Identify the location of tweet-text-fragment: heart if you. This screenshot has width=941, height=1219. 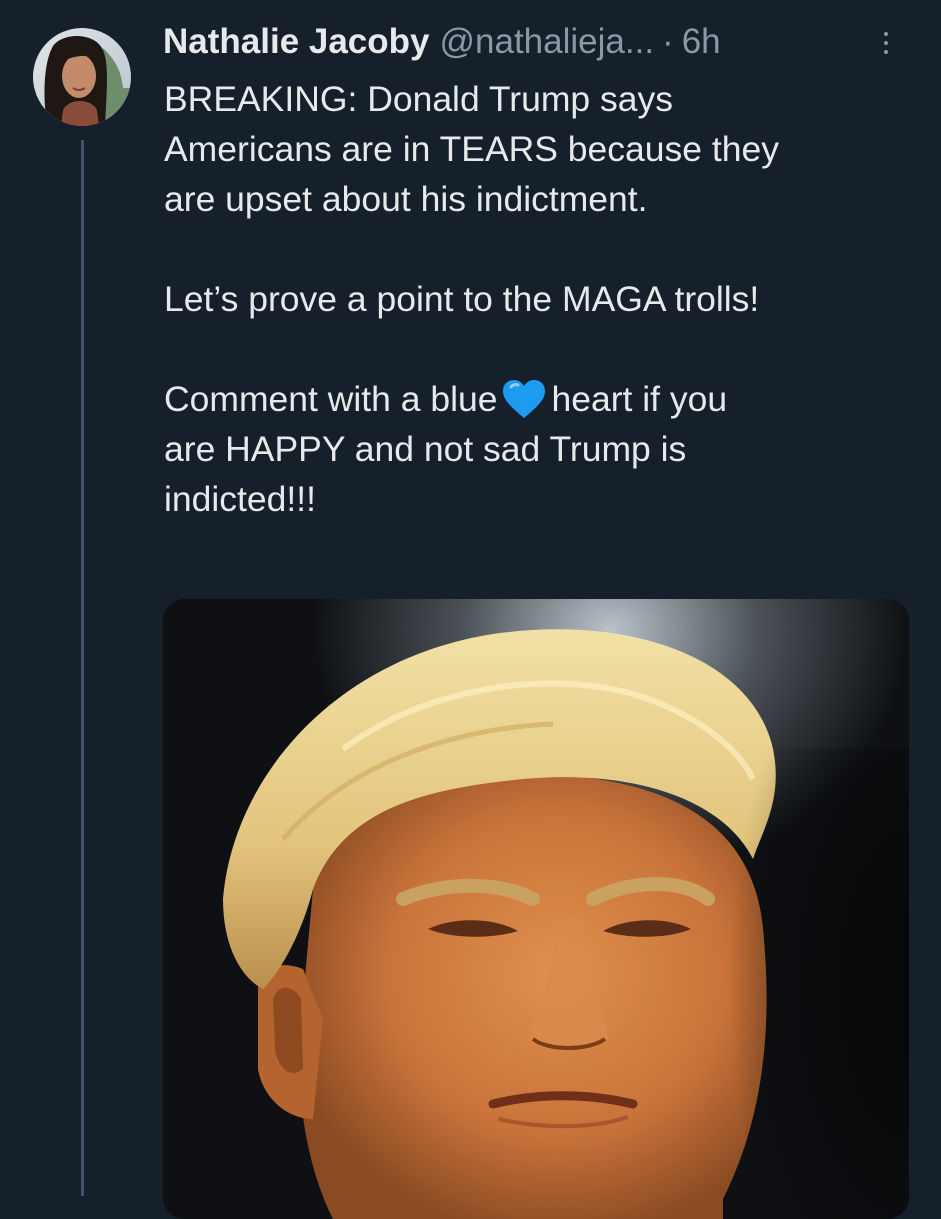
(639, 399).